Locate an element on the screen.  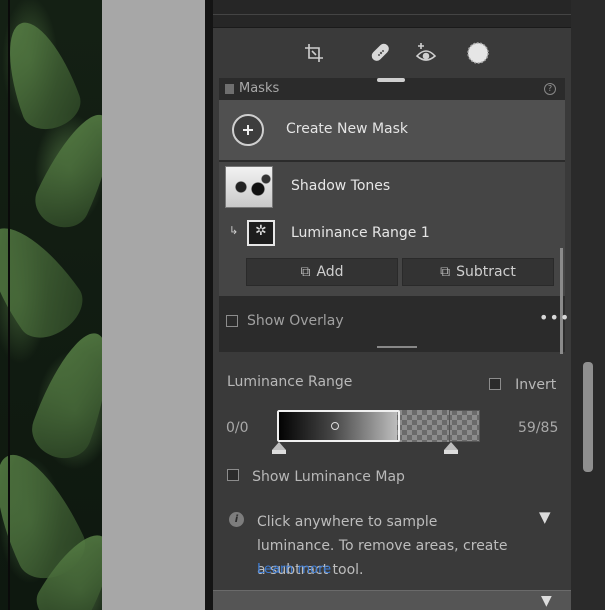
show-overlay-row: Show Overlay ••• is located at coordinates (394, 320).